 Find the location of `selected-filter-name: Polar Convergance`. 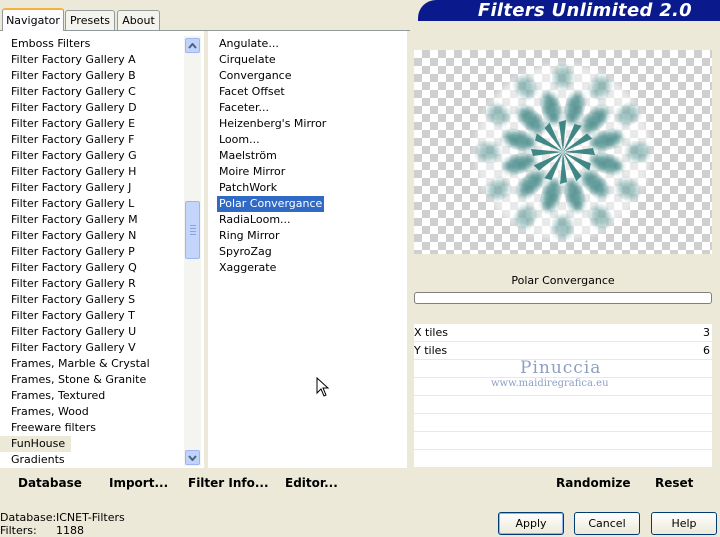

selected-filter-name: Polar Convergance is located at coordinates (563, 280).